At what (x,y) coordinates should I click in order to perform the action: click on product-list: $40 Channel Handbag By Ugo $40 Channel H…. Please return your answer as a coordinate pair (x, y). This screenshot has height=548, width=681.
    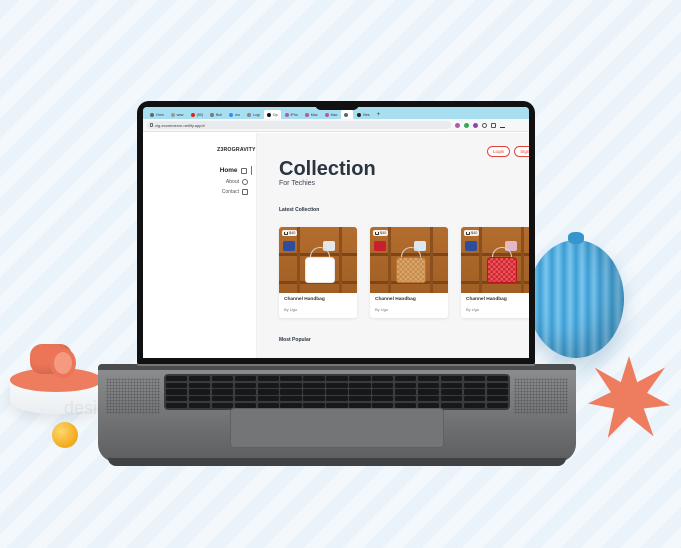
    Looking at the image, I should click on (404, 272).